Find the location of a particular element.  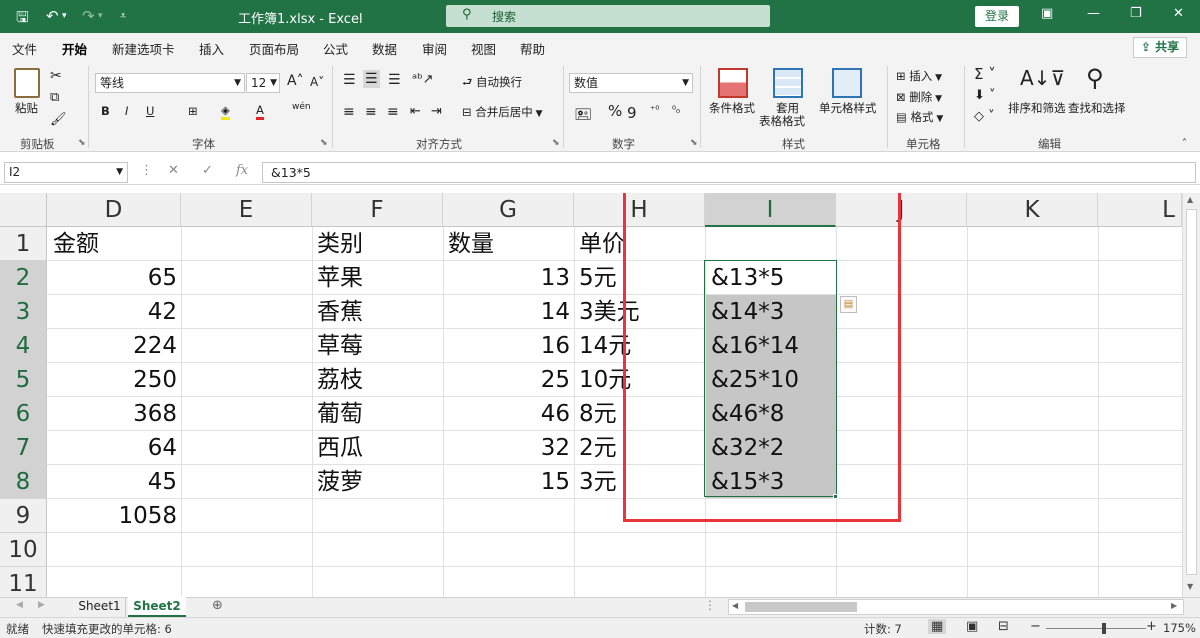

cell-G6: 46 is located at coordinates (506, 414).